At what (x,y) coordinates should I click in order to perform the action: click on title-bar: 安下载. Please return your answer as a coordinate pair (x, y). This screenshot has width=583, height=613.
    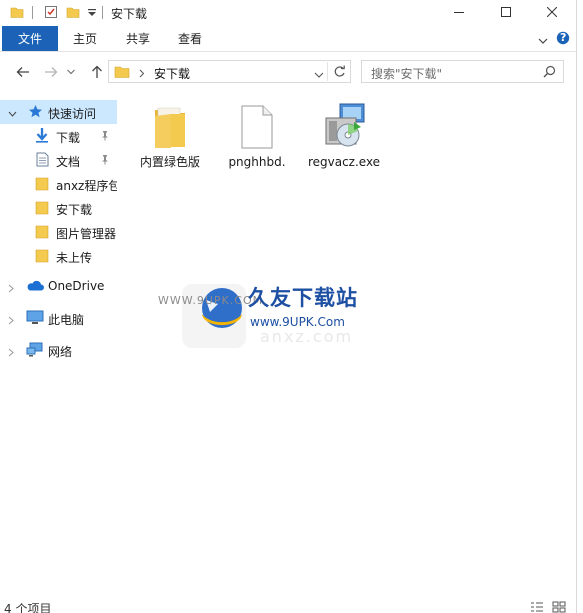
    Looking at the image, I should click on (288, 13).